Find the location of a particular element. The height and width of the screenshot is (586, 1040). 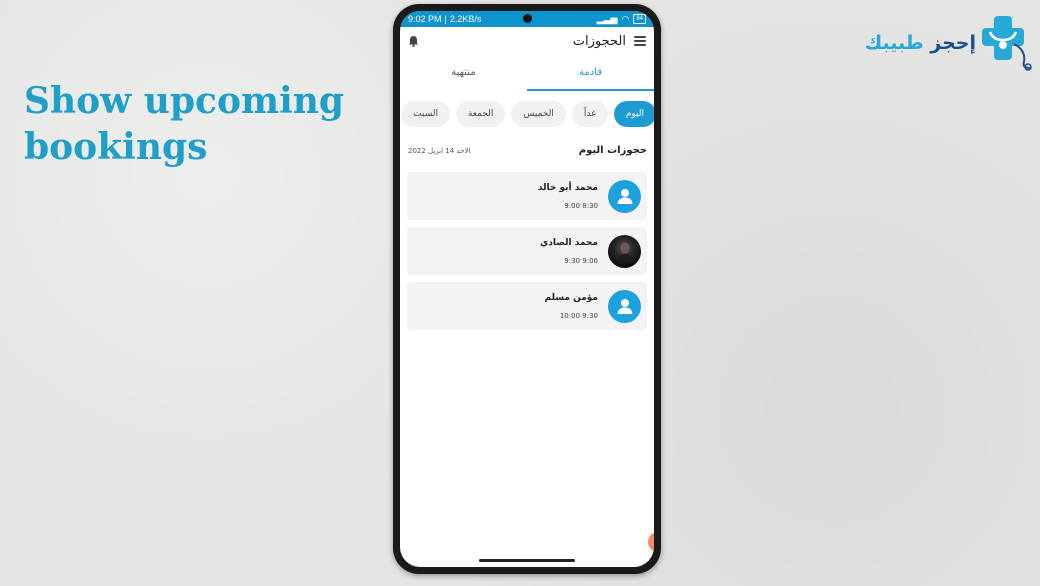

booking-card: محمد الصادي 9:00 9:30 is located at coordinates (527, 251).